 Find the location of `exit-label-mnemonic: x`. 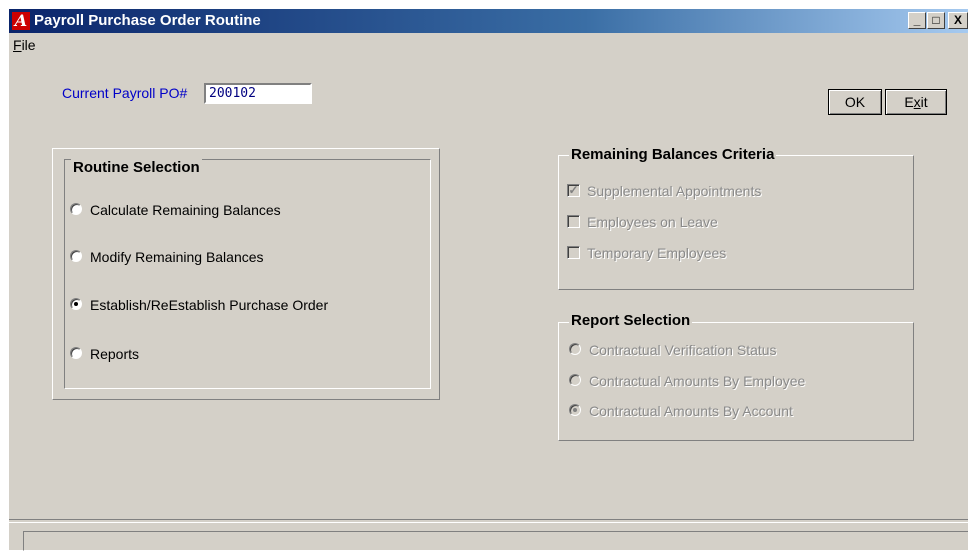

exit-label-mnemonic: x is located at coordinates (917, 102).